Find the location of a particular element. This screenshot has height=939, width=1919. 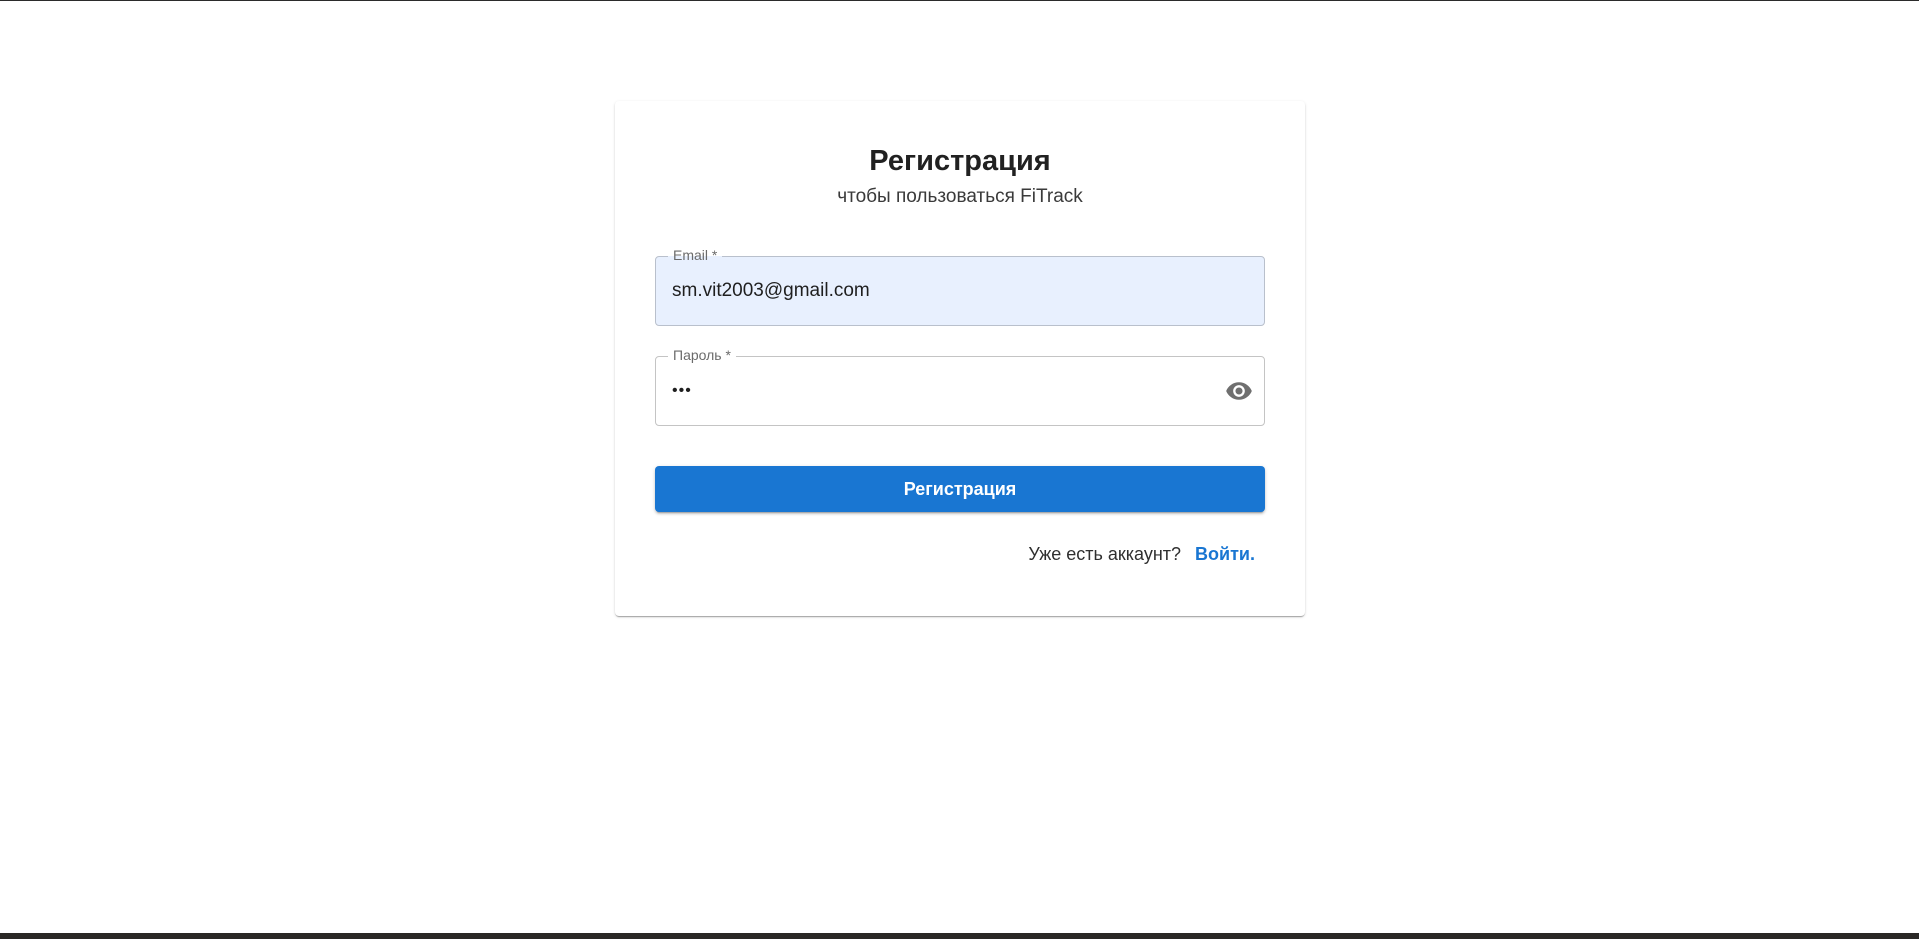

signin-row: Уже есть аккаунт? Войти. is located at coordinates (1141, 554).